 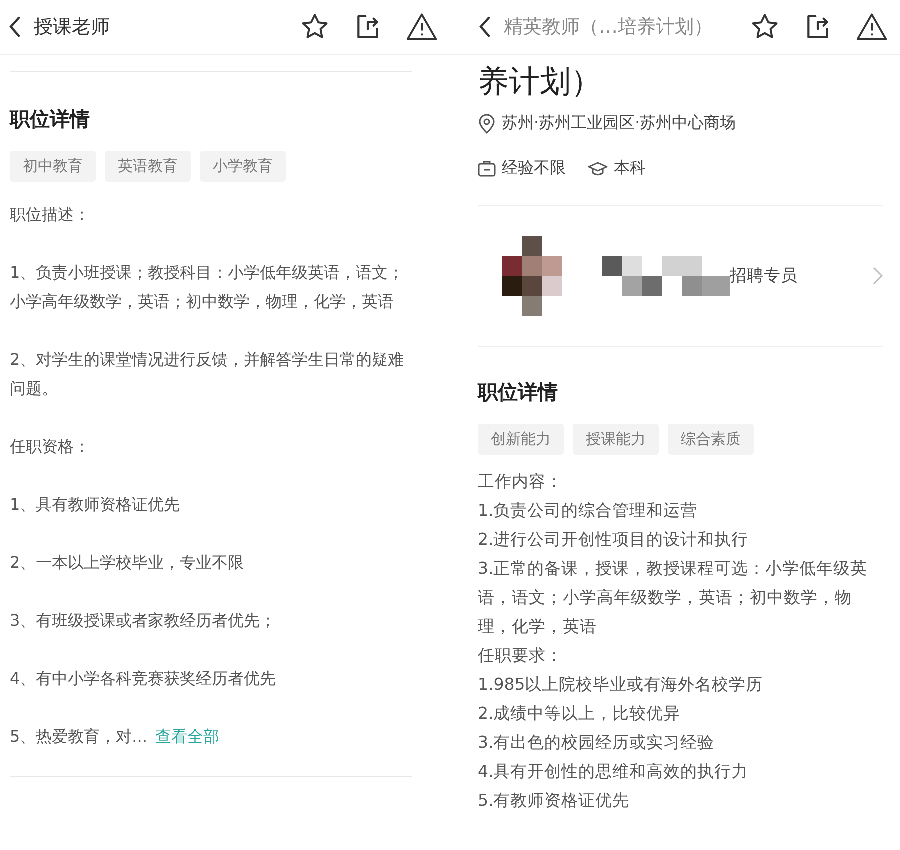 I want to click on description-line: 1.负责公司的综合管理和运营, so click(x=588, y=511).